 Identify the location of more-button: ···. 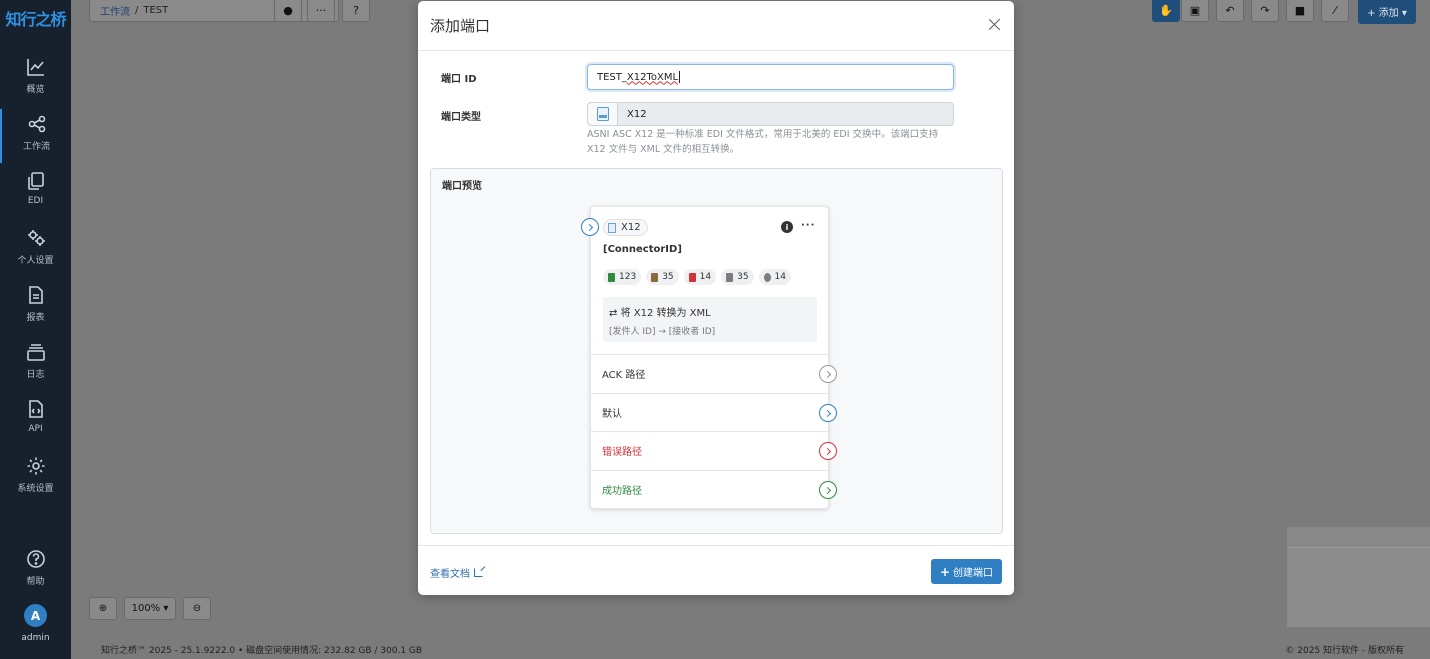
(321, 11).